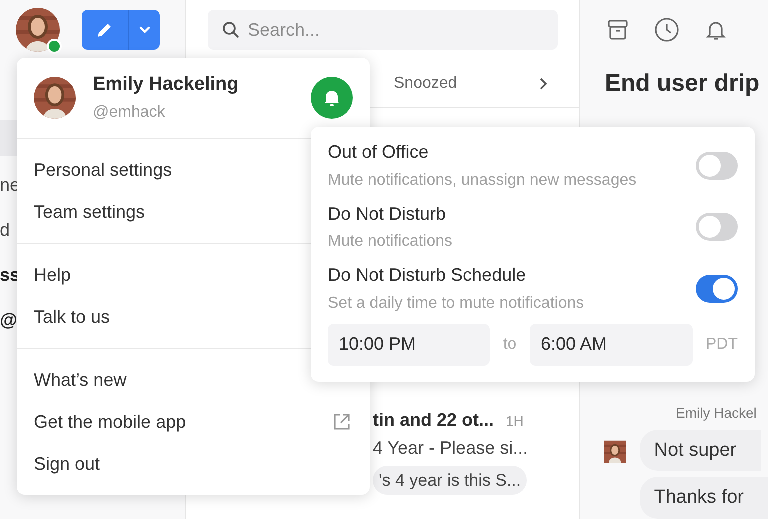 This screenshot has width=768, height=519. What do you see at coordinates (426, 84) in the screenshot?
I see `tab-label: Snoozed` at bounding box center [426, 84].